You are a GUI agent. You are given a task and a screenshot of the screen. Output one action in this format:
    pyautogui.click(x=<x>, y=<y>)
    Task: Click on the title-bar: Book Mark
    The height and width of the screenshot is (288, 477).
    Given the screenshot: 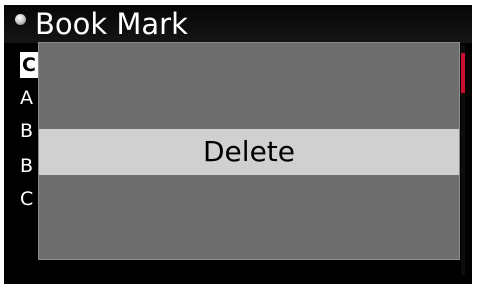 What is the action you would take?
    pyautogui.click(x=238, y=24)
    